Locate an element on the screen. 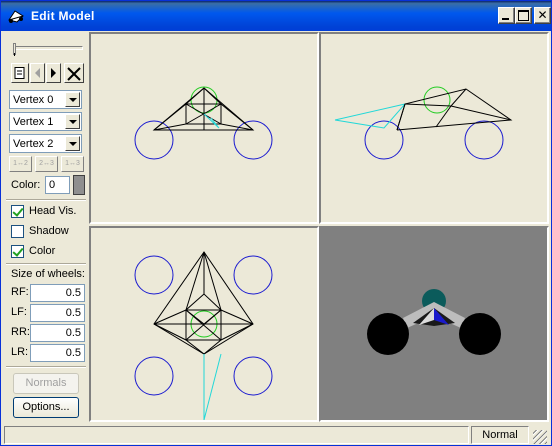 The height and width of the screenshot is (446, 552). wheel-rf-label: RF: is located at coordinates (20, 292).